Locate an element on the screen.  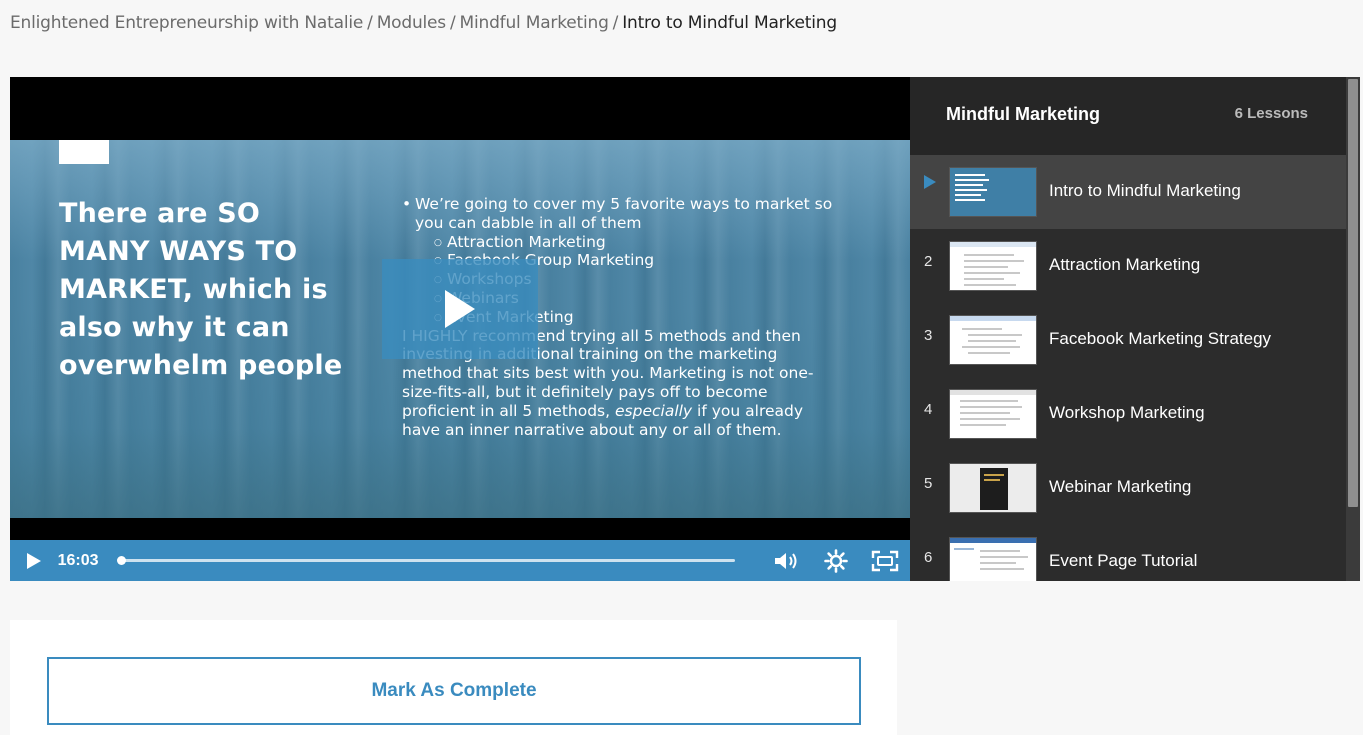
slide-decoration is located at coordinates (84, 152).